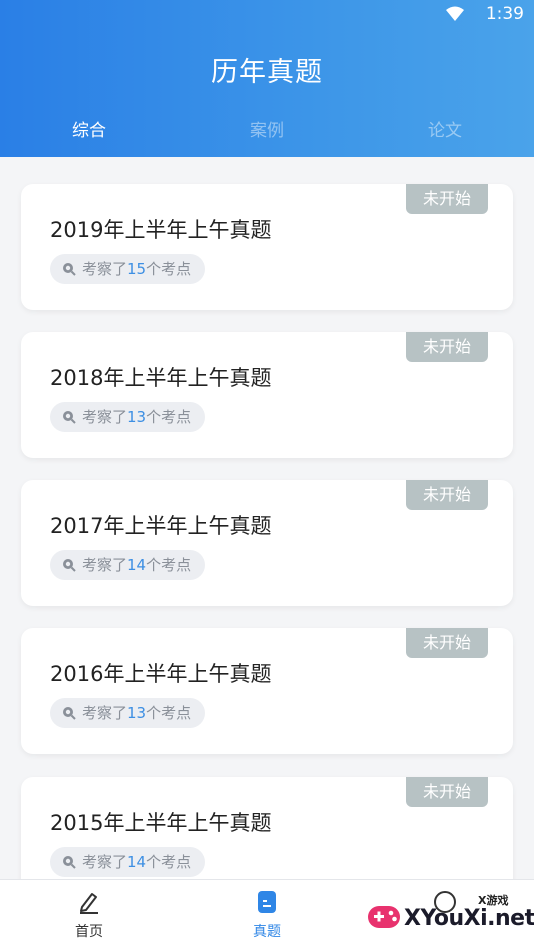 The width and height of the screenshot is (534, 949). I want to click on tab-case: 案例, so click(267, 128).